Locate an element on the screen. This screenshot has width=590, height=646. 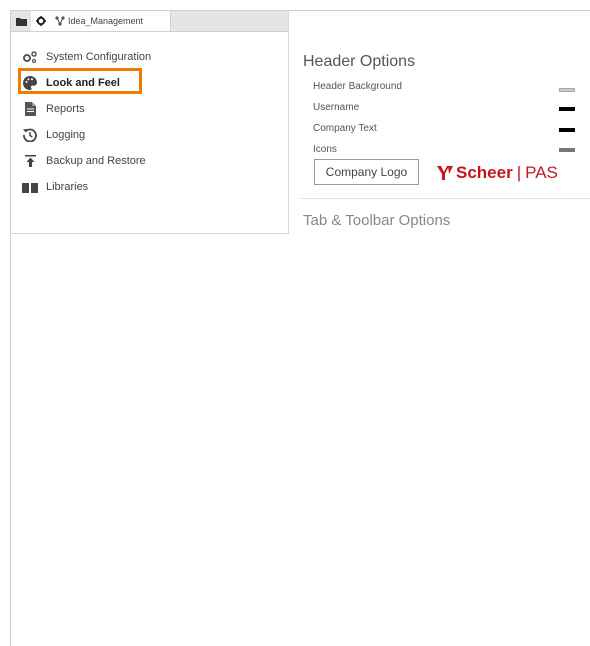
selection-highlight is located at coordinates (80, 81).